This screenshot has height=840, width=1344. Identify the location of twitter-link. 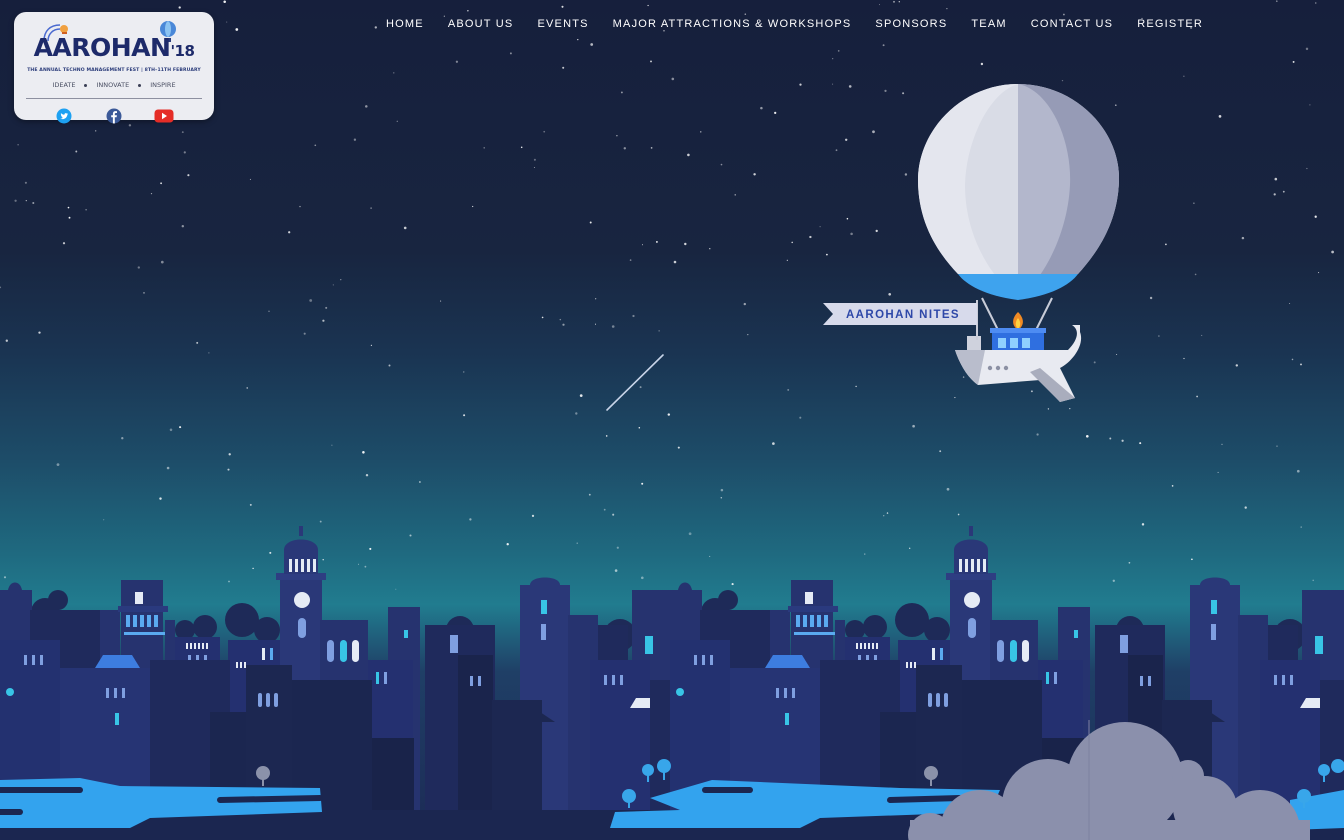
(64, 116).